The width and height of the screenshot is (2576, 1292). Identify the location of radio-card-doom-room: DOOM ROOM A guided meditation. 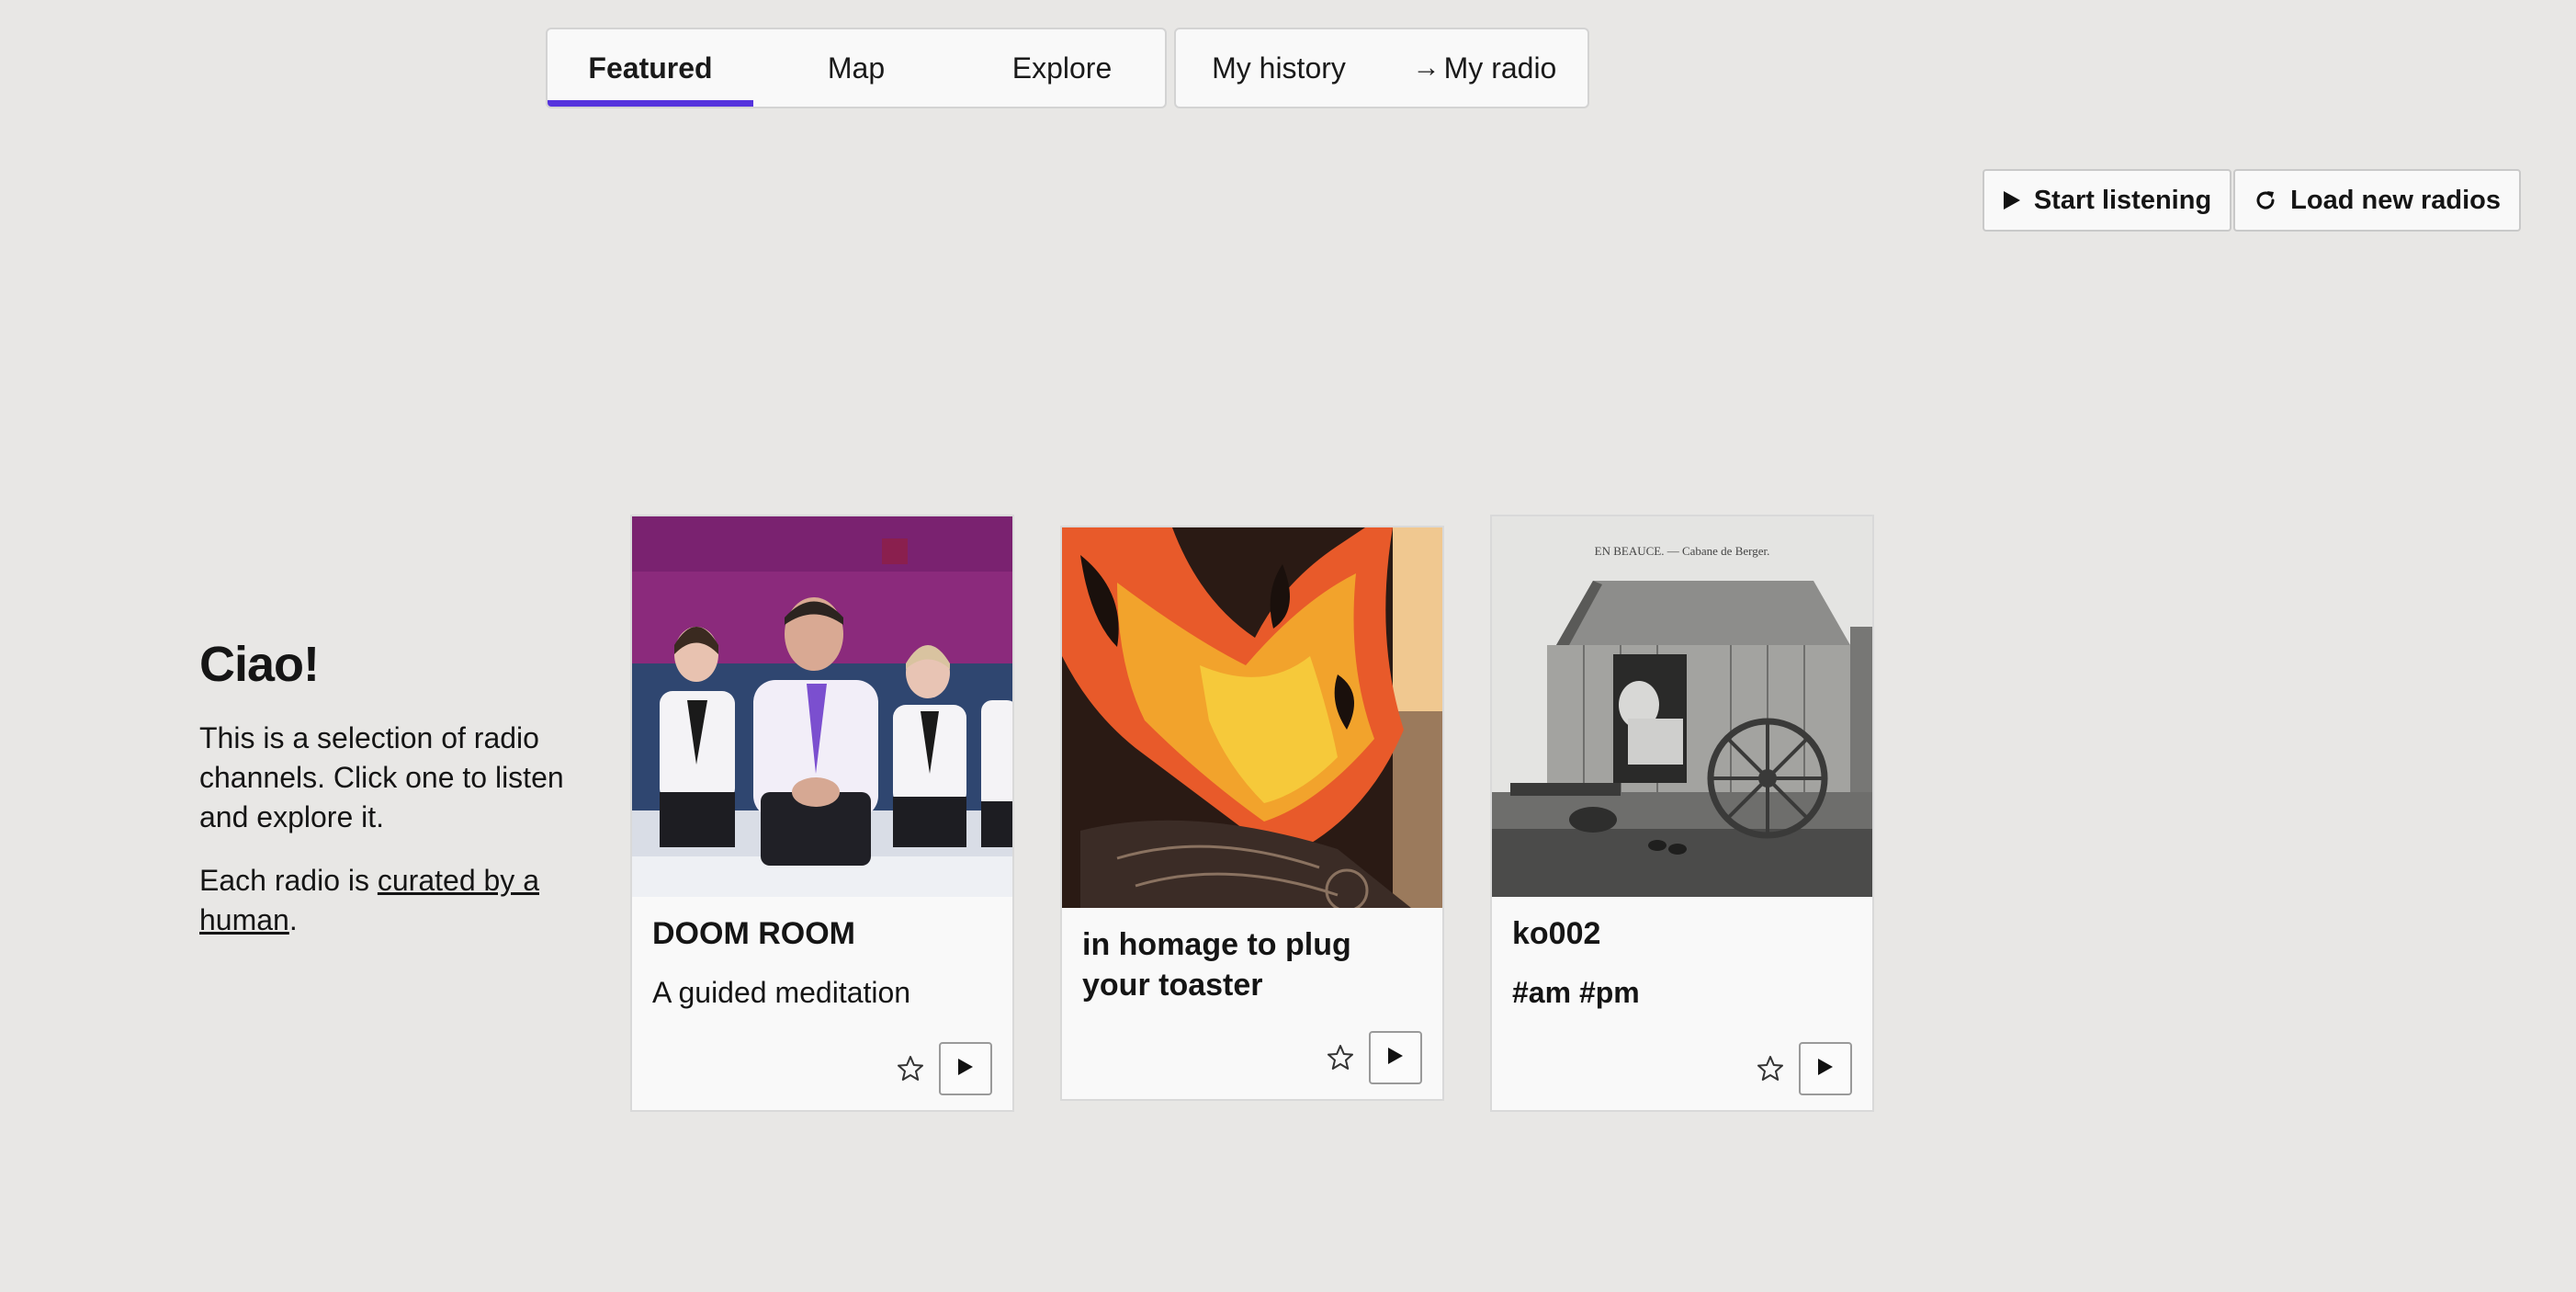
(822, 813).